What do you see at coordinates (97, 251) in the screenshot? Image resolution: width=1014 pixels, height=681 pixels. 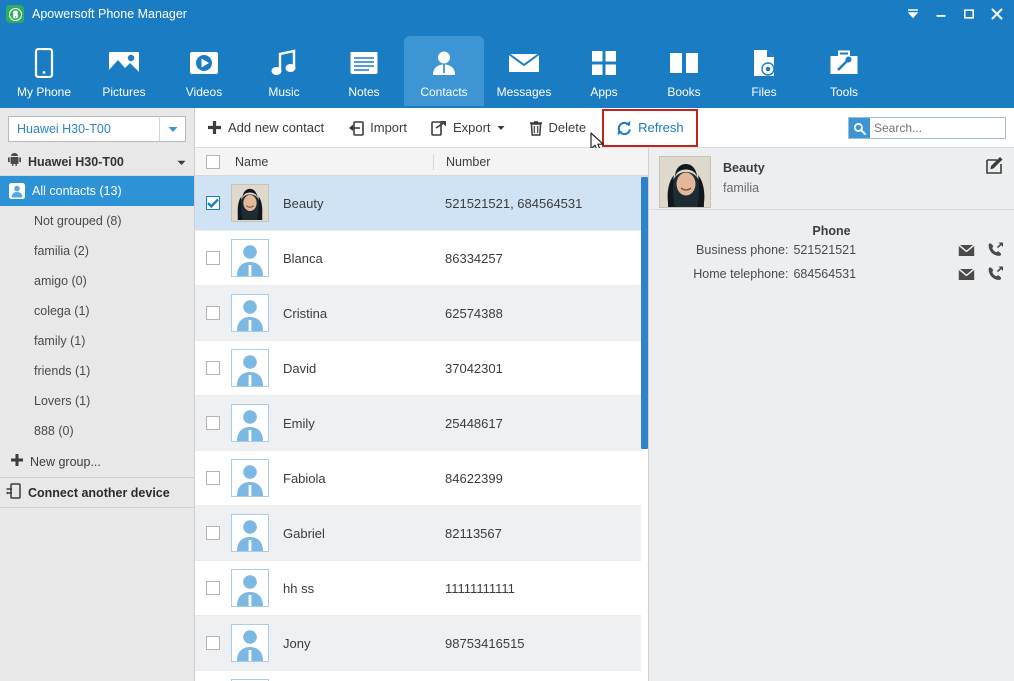 I see `sidebar-item-familia: familia (2)` at bounding box center [97, 251].